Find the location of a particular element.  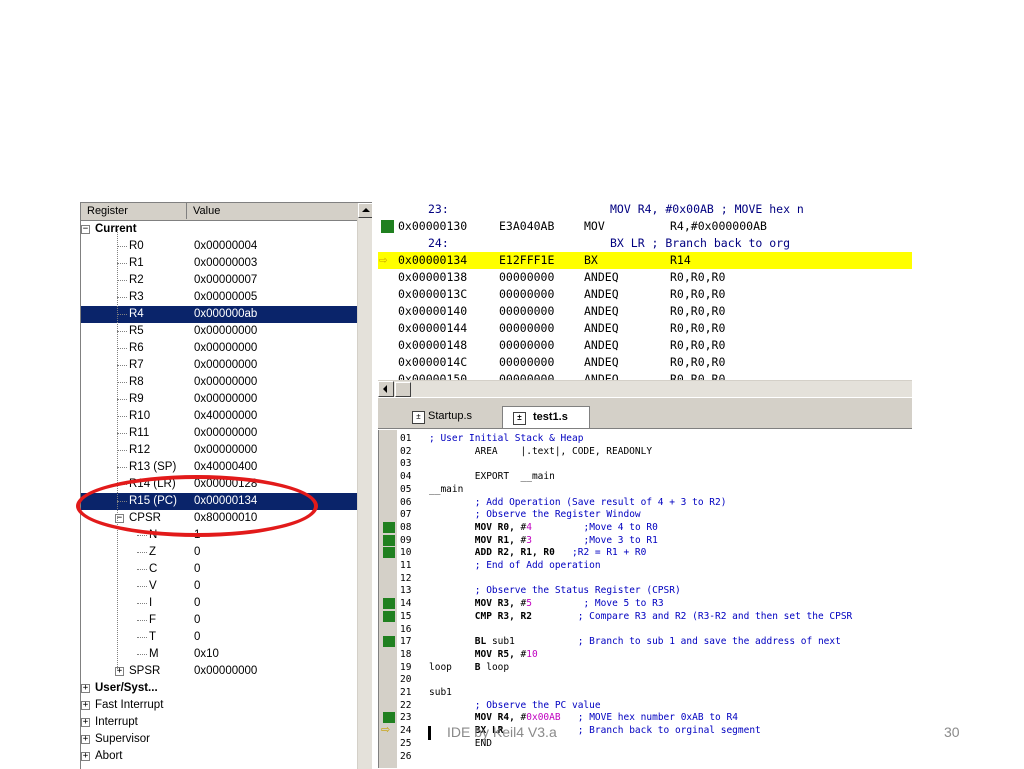

editor-line: 13 ; Observe the Status Register (CPSR) is located at coordinates (646, 591).